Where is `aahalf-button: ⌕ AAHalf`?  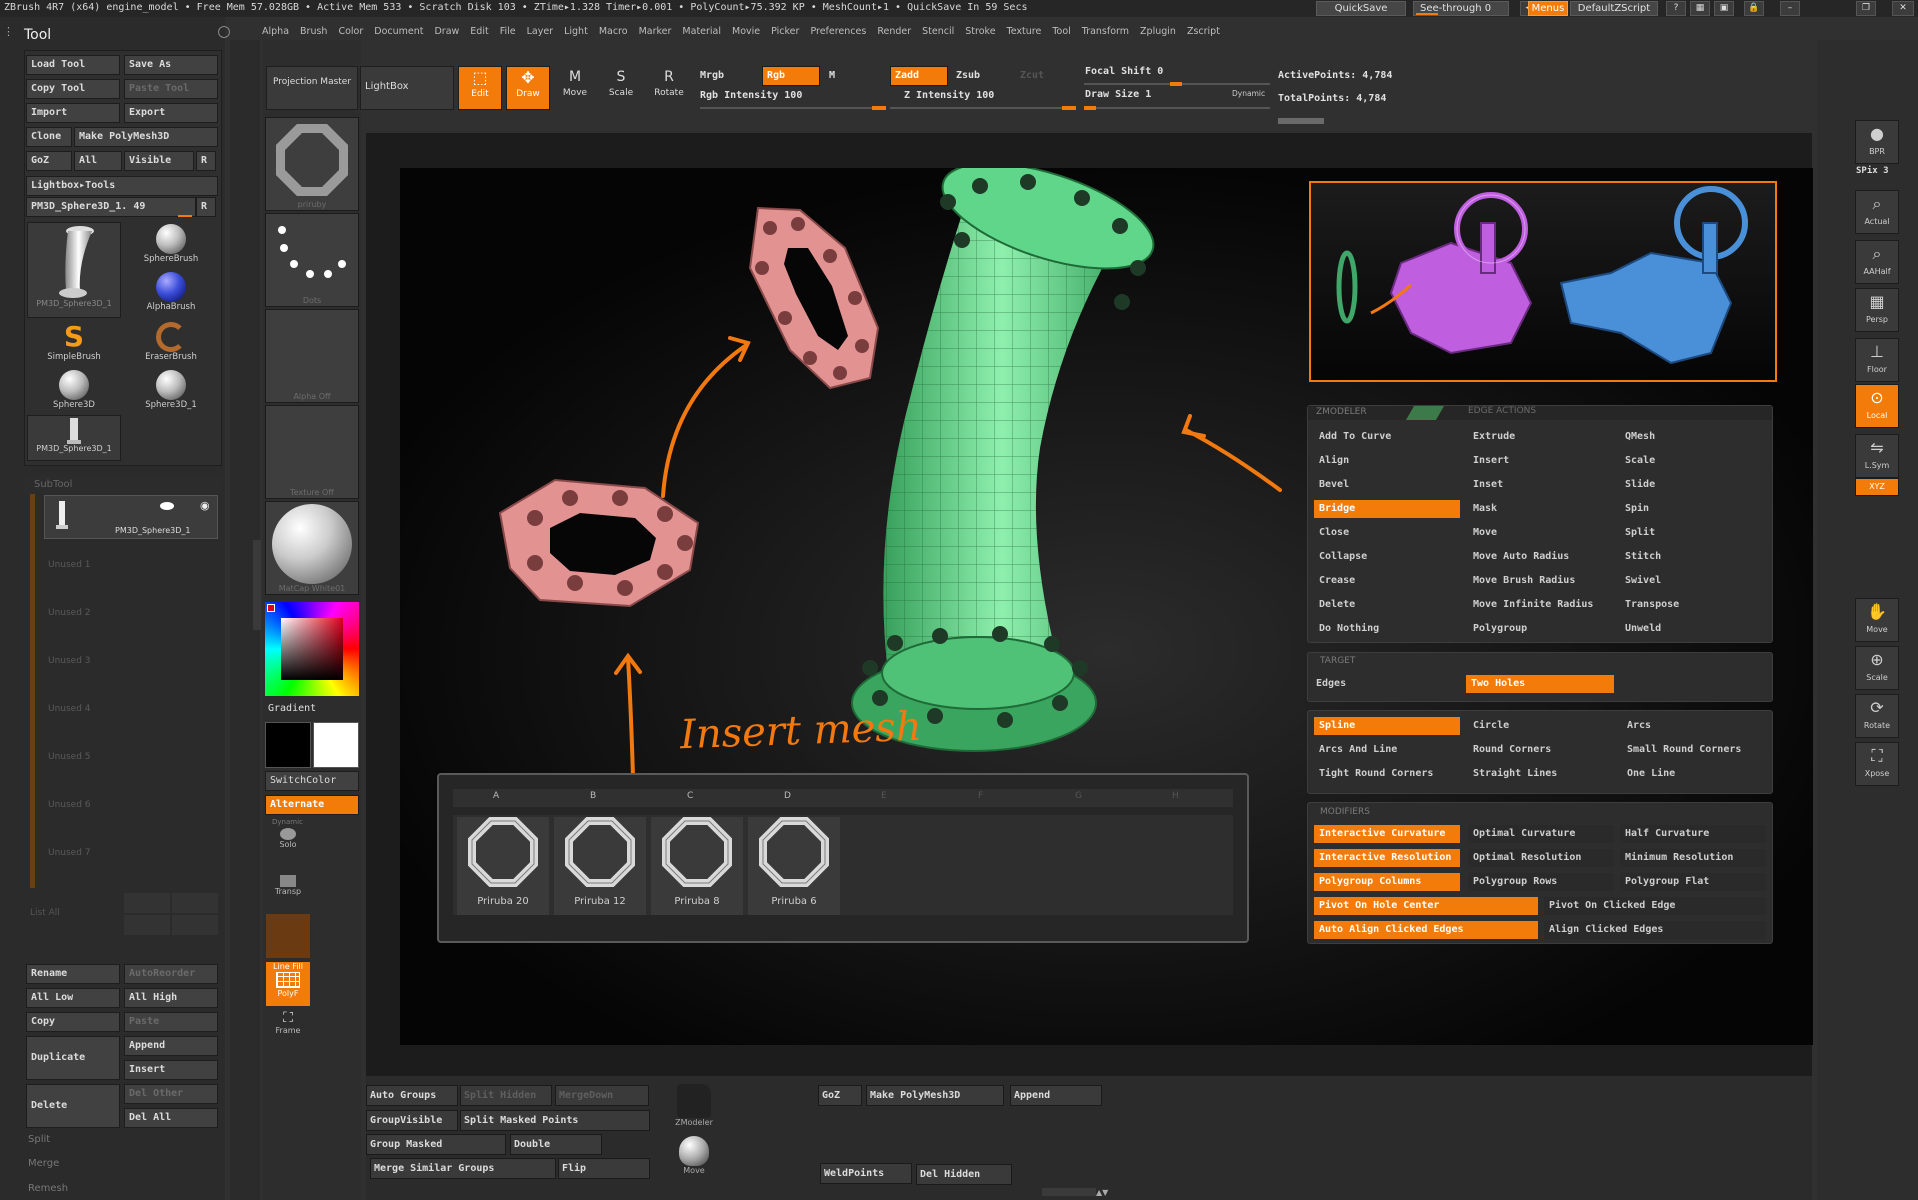 aahalf-button: ⌕ AAHalf is located at coordinates (1877, 262).